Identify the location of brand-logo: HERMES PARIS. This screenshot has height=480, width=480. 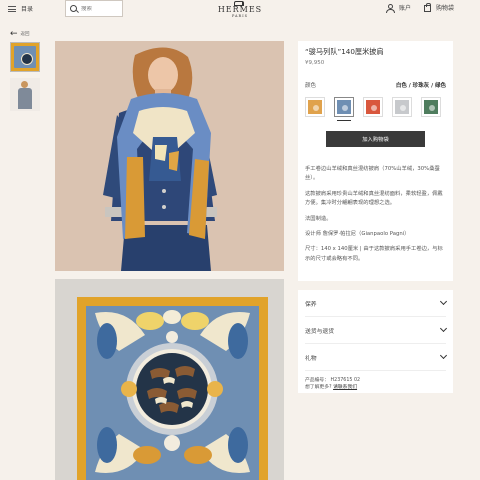
(240, 10).